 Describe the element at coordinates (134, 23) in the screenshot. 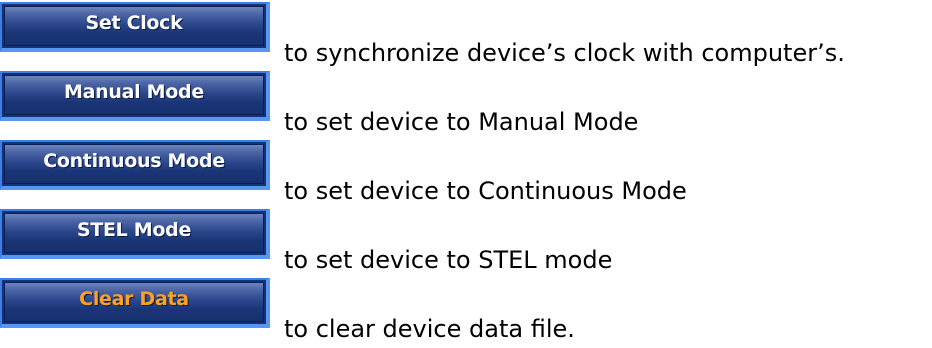

I see `set-clock-button-label: Set Clock` at that location.